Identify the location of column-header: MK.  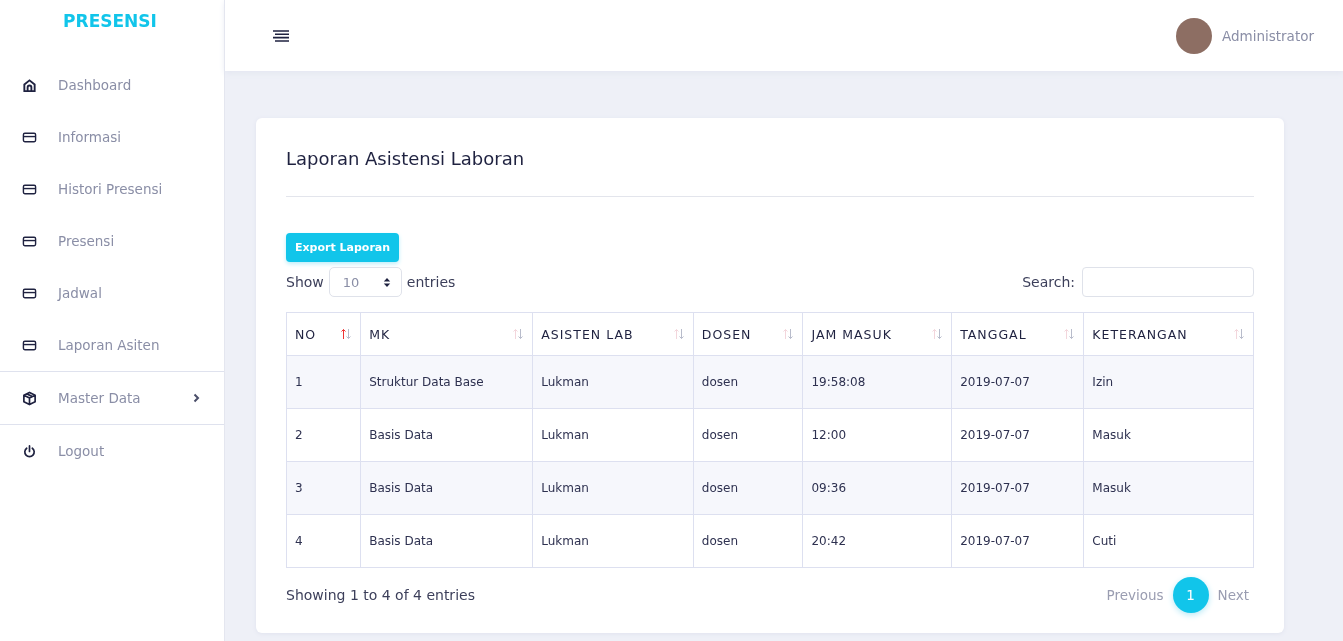
(446, 334).